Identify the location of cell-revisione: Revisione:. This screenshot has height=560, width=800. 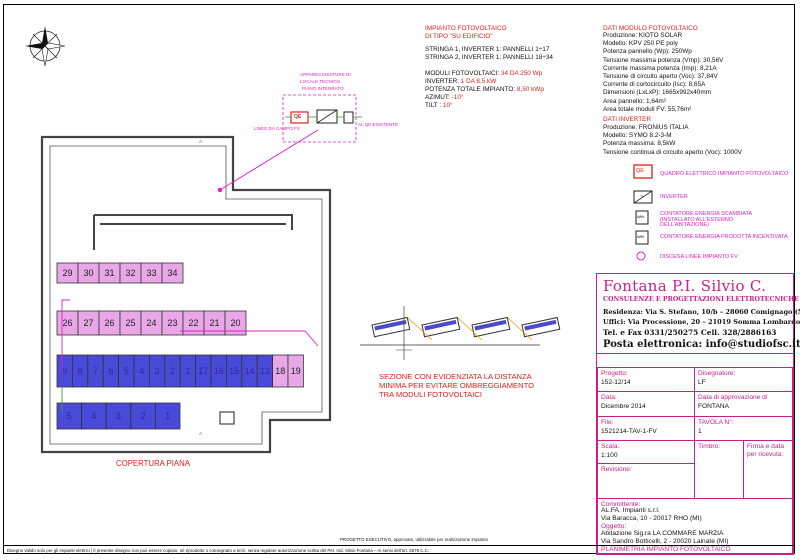
(646, 481).